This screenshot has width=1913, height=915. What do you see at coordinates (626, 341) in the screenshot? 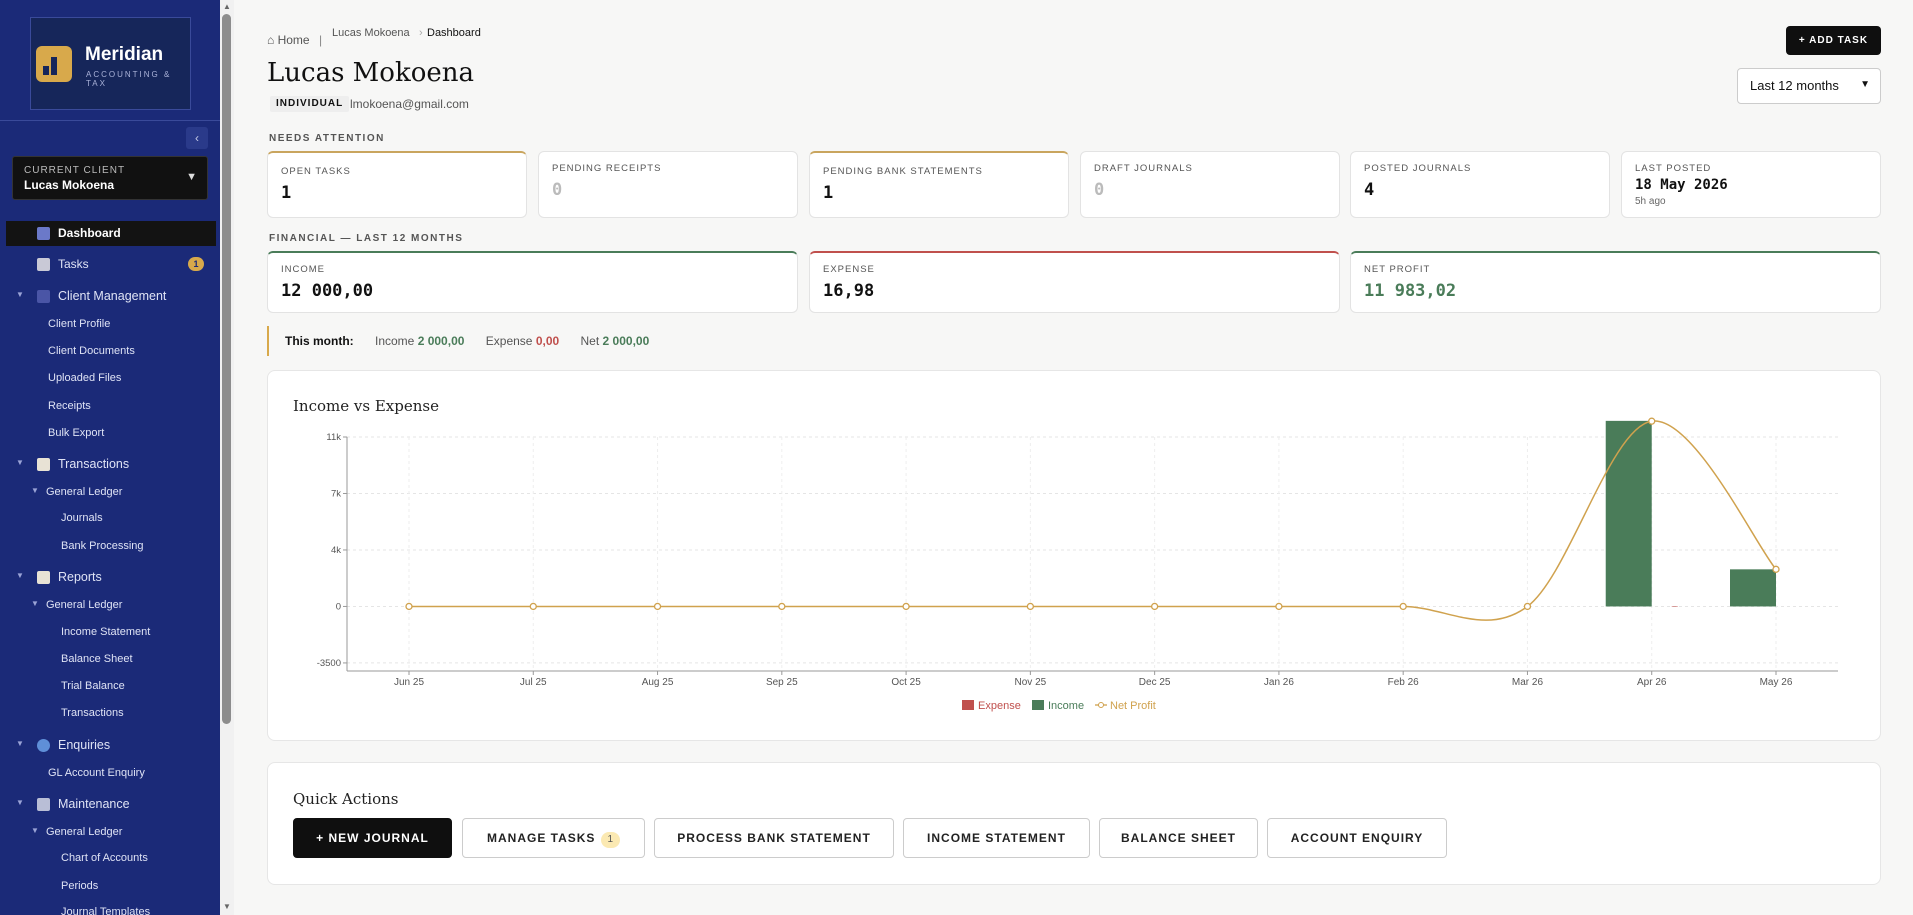
I see `net-month-value: 2 000,00` at bounding box center [626, 341].